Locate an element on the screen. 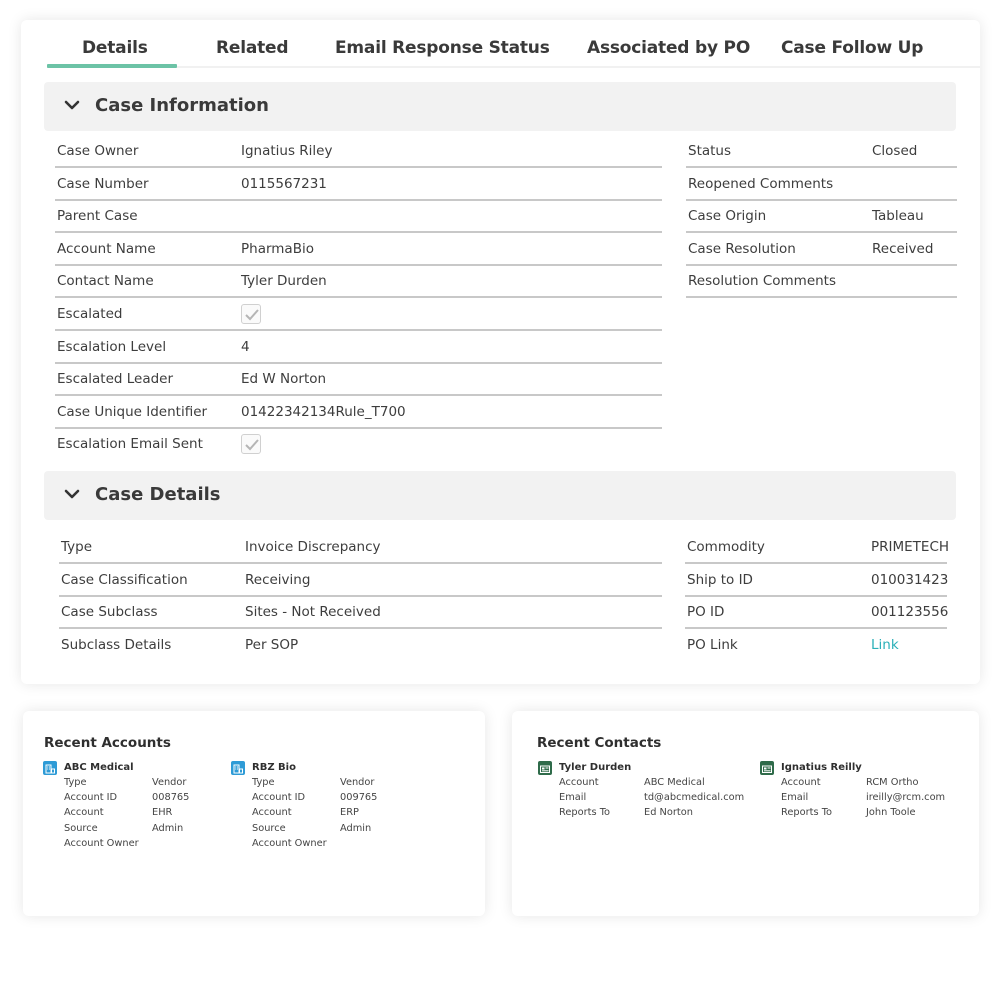 The width and height of the screenshot is (1000, 1001). field-label: Ship to ID is located at coordinates (720, 579).